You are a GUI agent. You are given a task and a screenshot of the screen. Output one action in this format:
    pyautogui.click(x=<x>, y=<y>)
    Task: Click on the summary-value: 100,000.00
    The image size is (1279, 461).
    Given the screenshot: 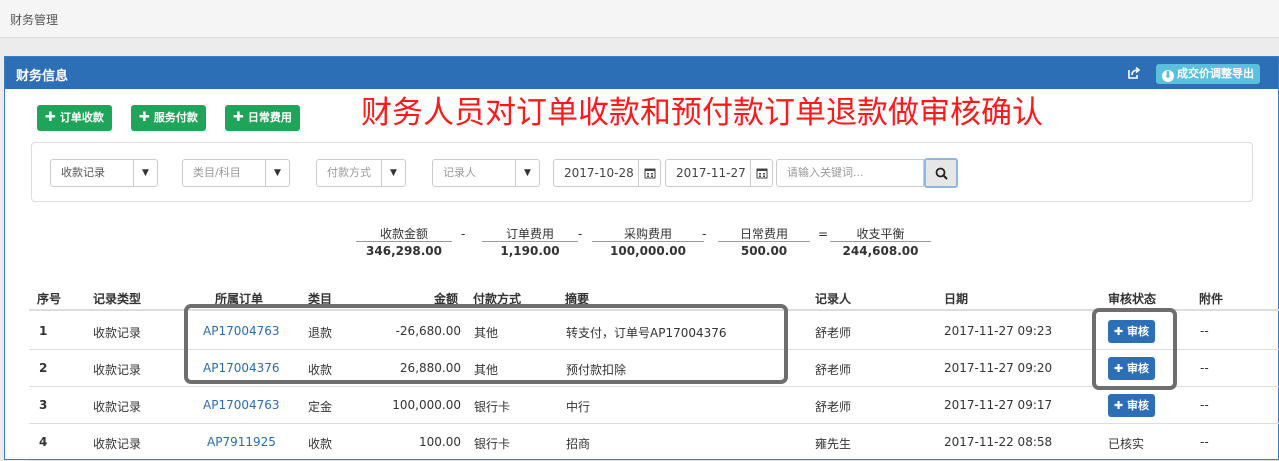 What is the action you would take?
    pyautogui.click(x=648, y=251)
    